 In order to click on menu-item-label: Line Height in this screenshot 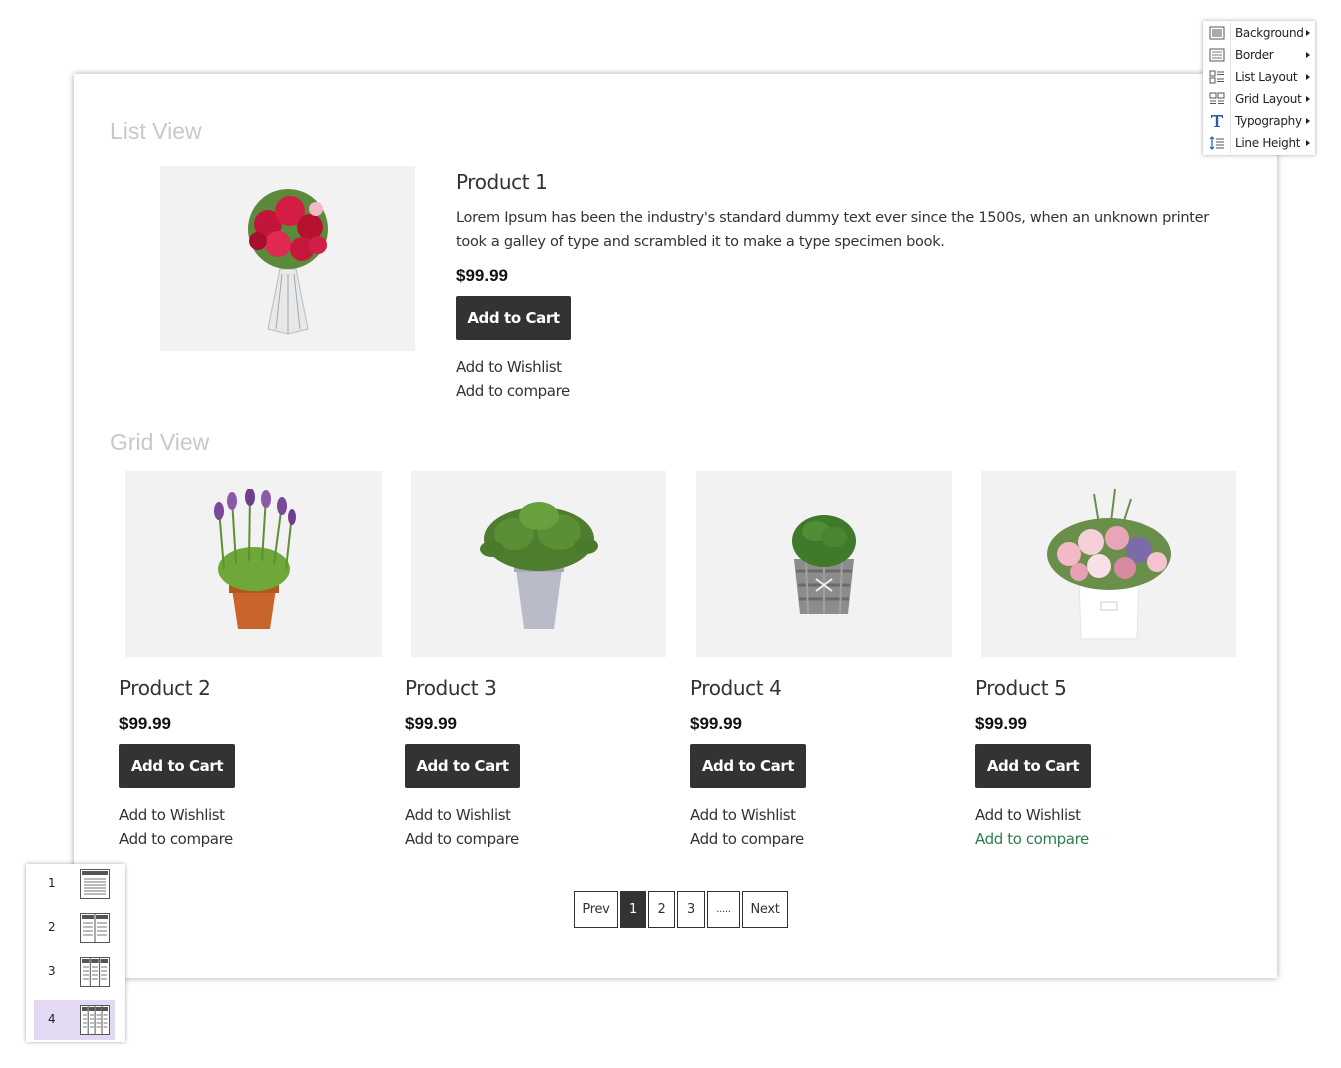, I will do `click(1268, 143)`.